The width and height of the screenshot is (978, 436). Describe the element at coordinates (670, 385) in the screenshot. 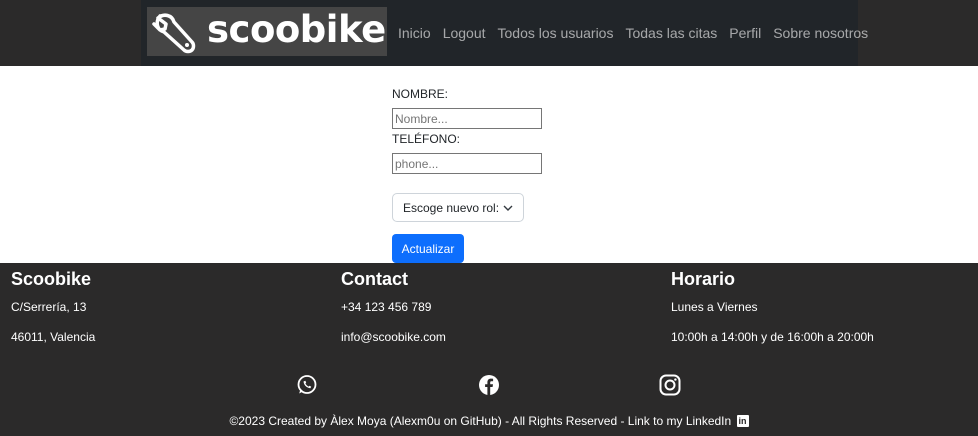

I see `instagram-icon` at that location.